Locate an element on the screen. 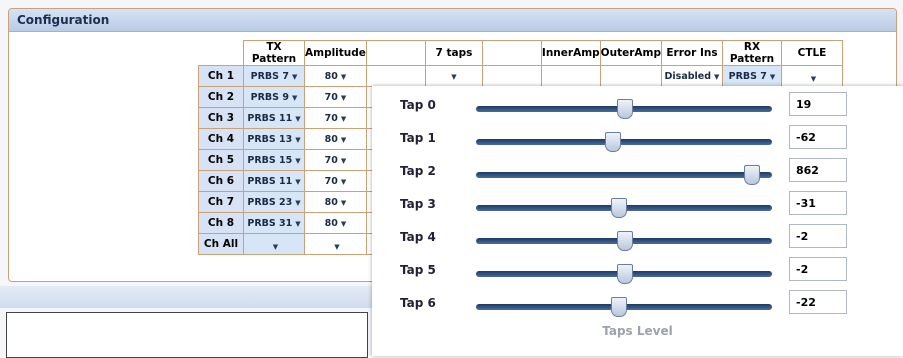 This screenshot has height=358, width=903. tx-pattern-cell-dropdown: PRBS 7 ▼ is located at coordinates (274, 76).